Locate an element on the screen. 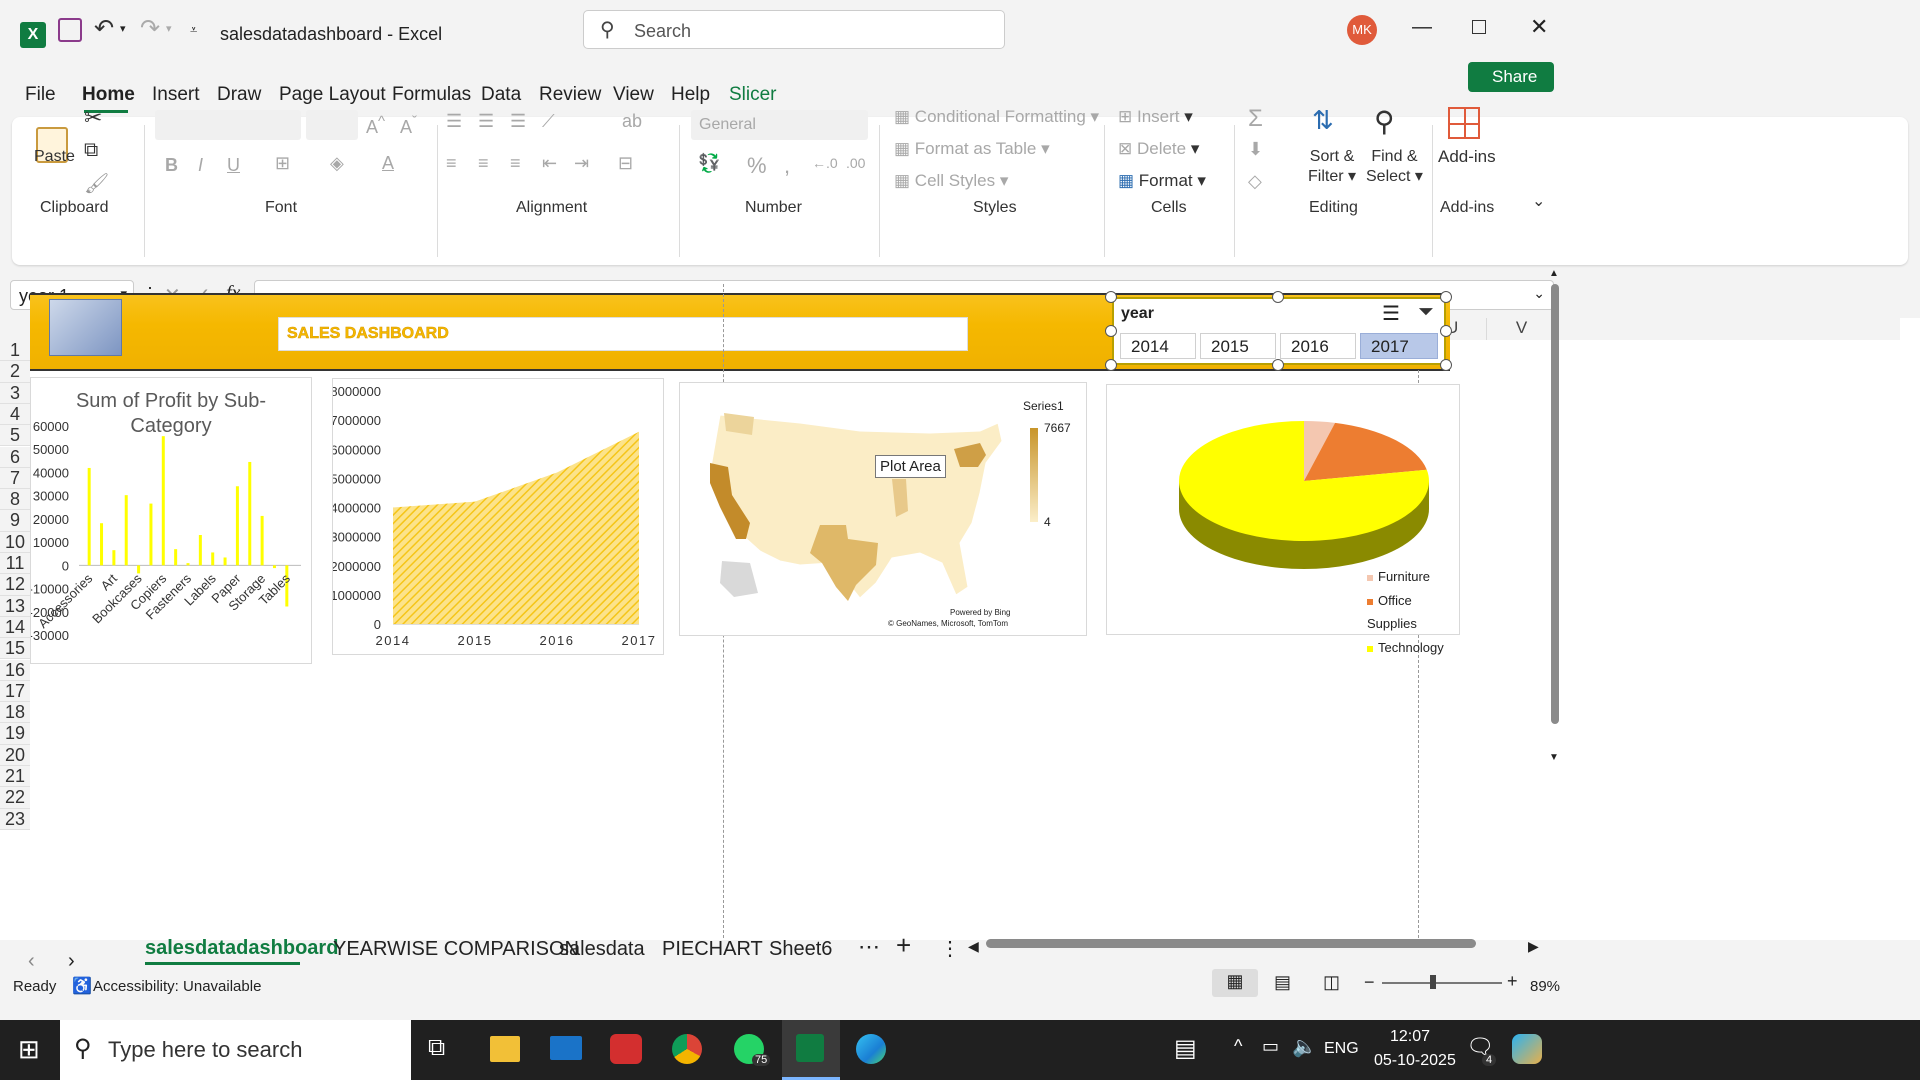 The width and height of the screenshot is (1920, 1080). bold-button: B is located at coordinates (171, 165).